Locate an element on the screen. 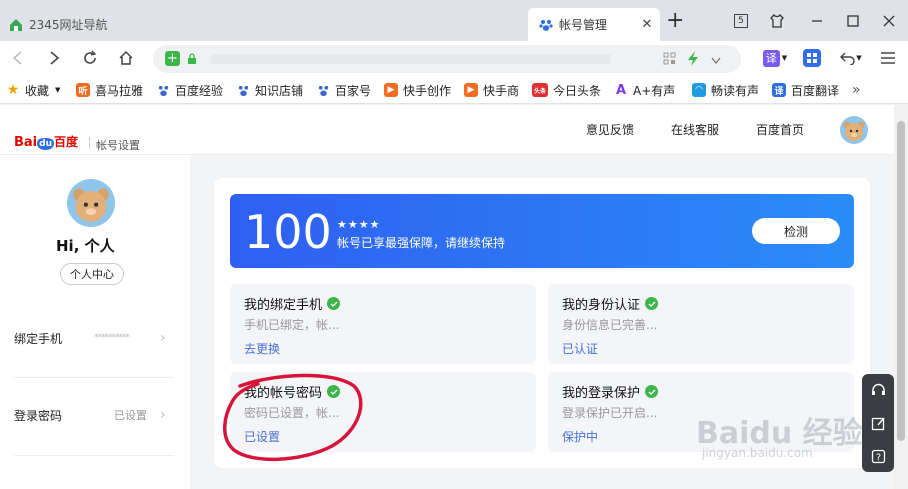 The height and width of the screenshot is (489, 908). item-title: 我的身份认证 is located at coordinates (601, 305).